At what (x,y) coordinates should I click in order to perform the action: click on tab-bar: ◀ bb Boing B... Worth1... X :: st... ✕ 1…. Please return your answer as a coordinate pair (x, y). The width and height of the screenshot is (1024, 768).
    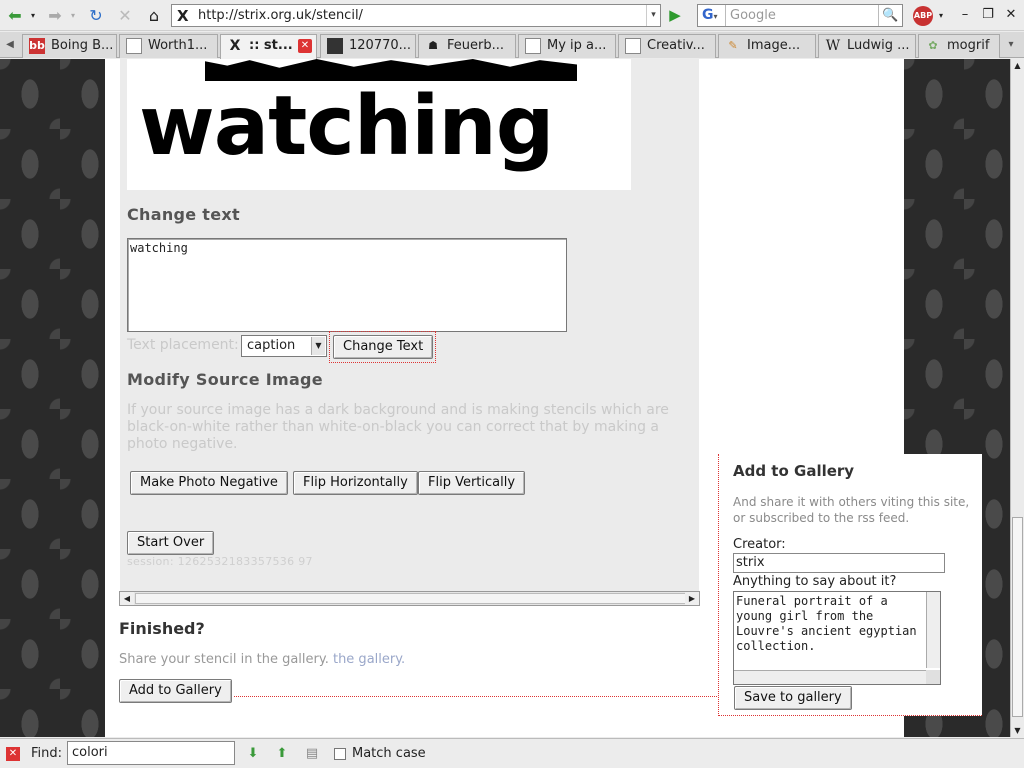
    Looking at the image, I should click on (512, 45).